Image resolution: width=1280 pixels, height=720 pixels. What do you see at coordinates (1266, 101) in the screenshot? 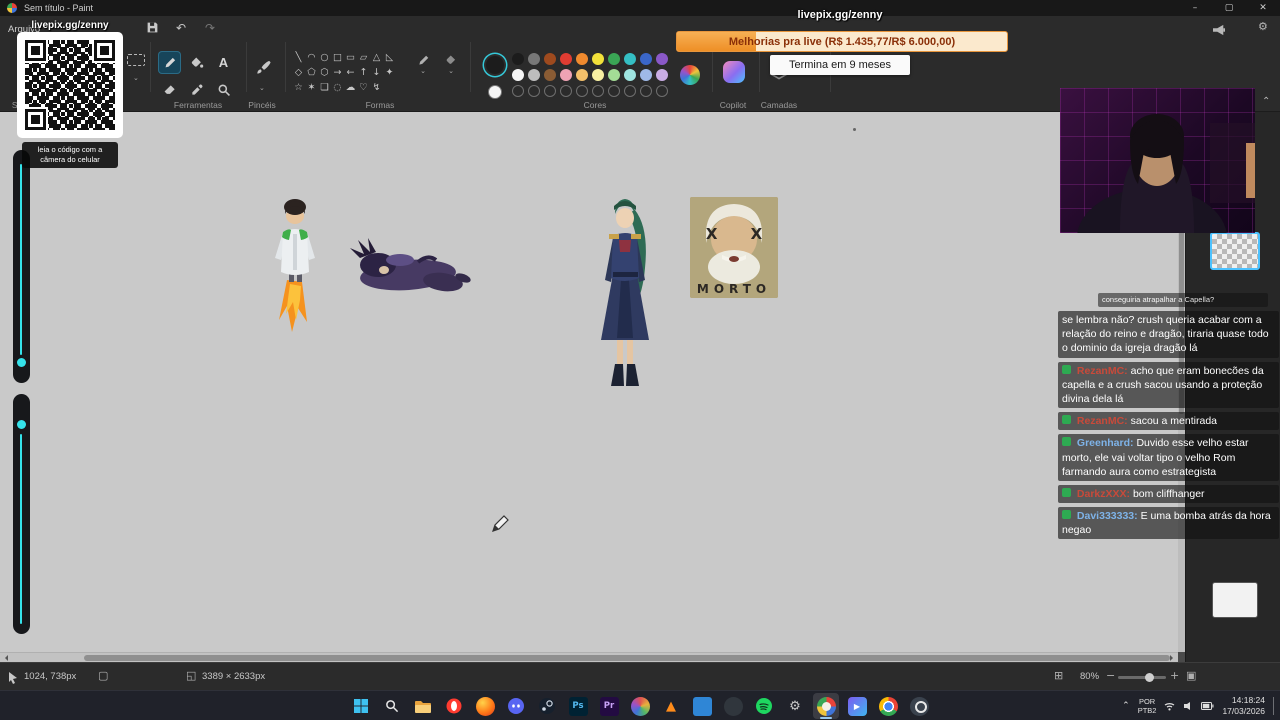
I see `collapse-panel-icon: ⌃` at bounding box center [1266, 101].